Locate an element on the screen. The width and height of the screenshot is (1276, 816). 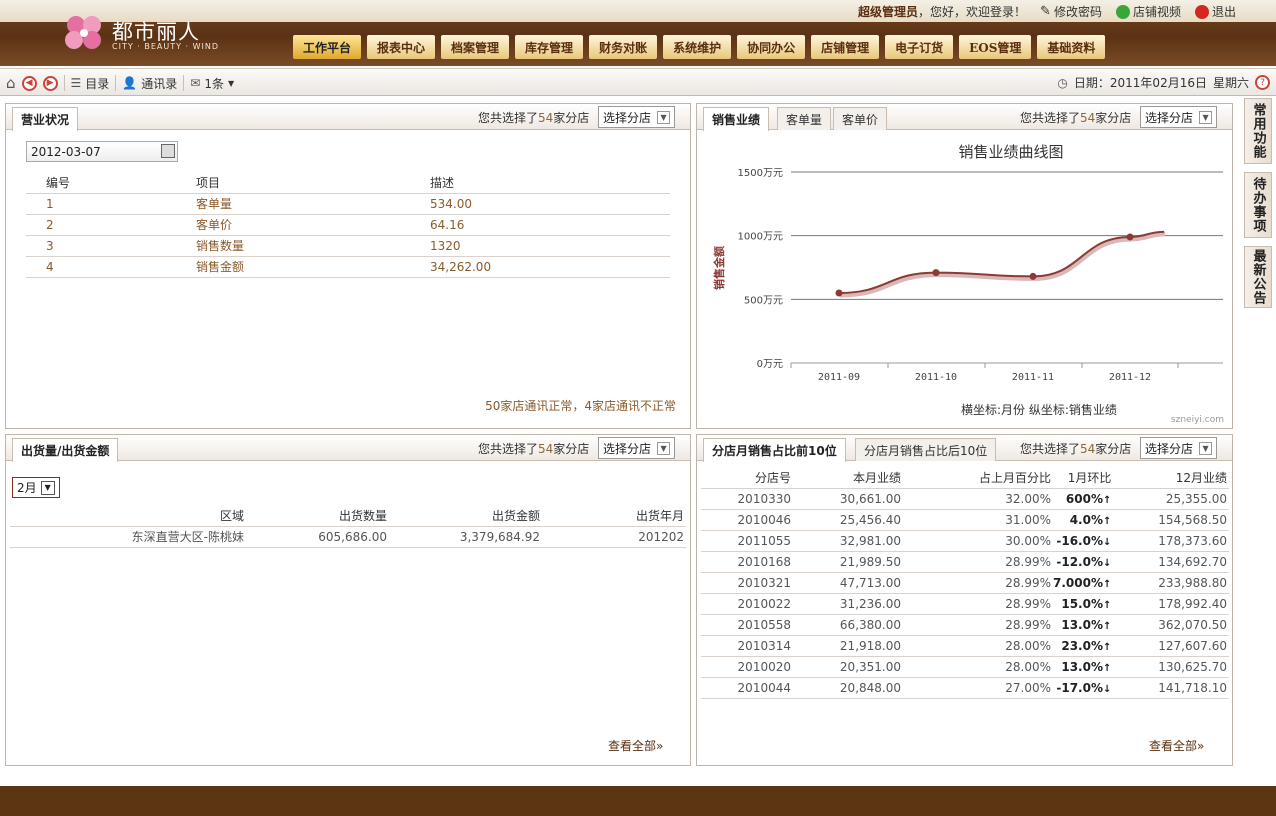
table-cell-text: 178,373.60 is located at coordinates (1192, 540).